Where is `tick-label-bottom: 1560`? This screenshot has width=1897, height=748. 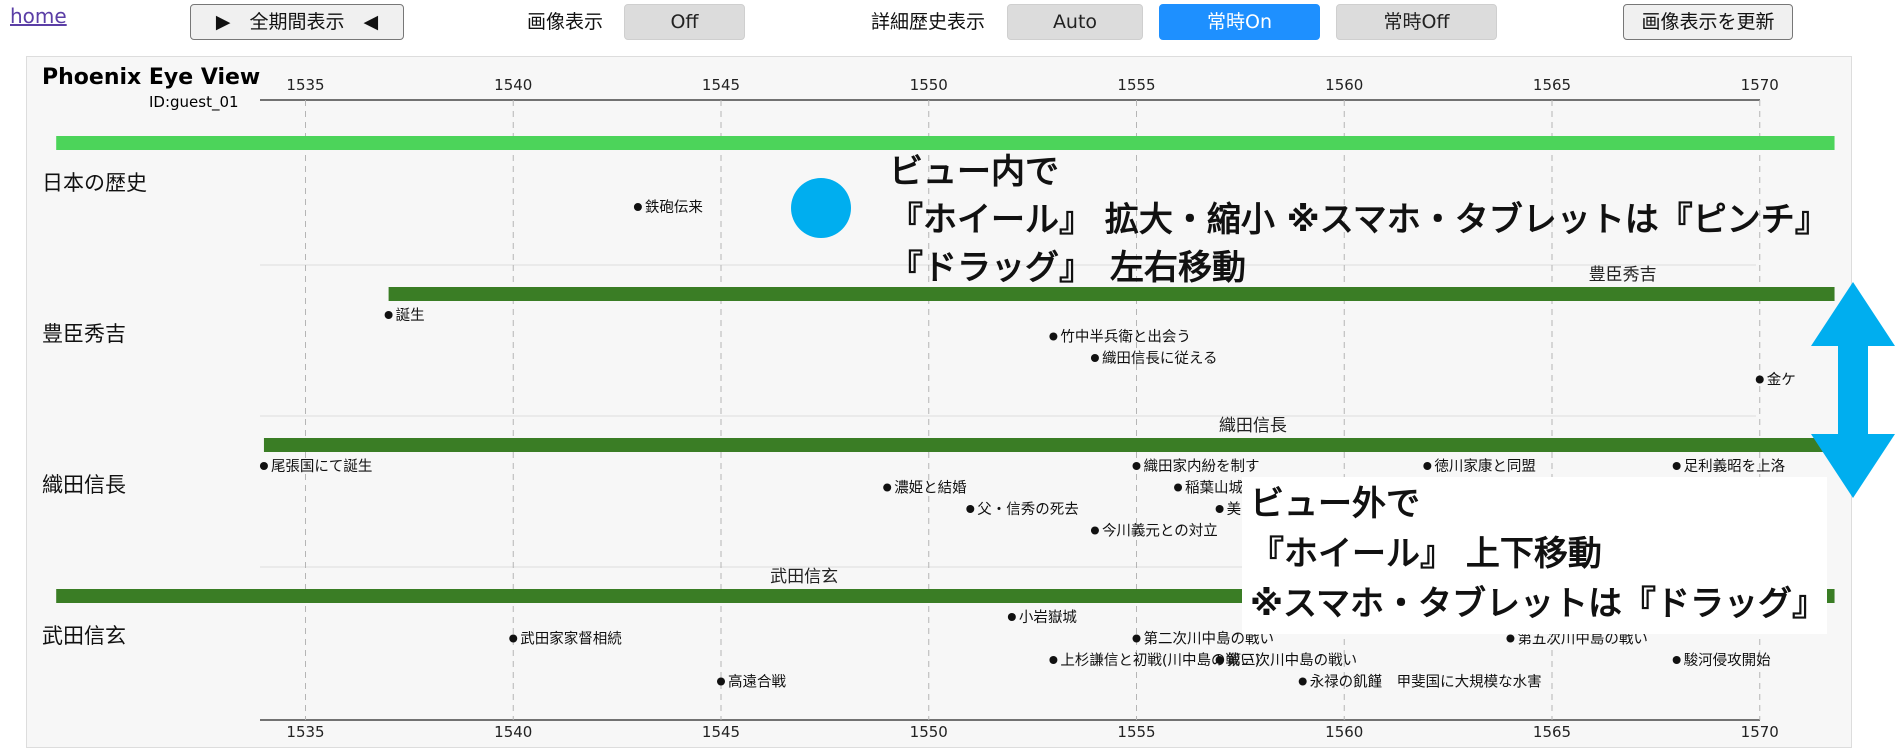
tick-label-bottom: 1560 is located at coordinates (1344, 731).